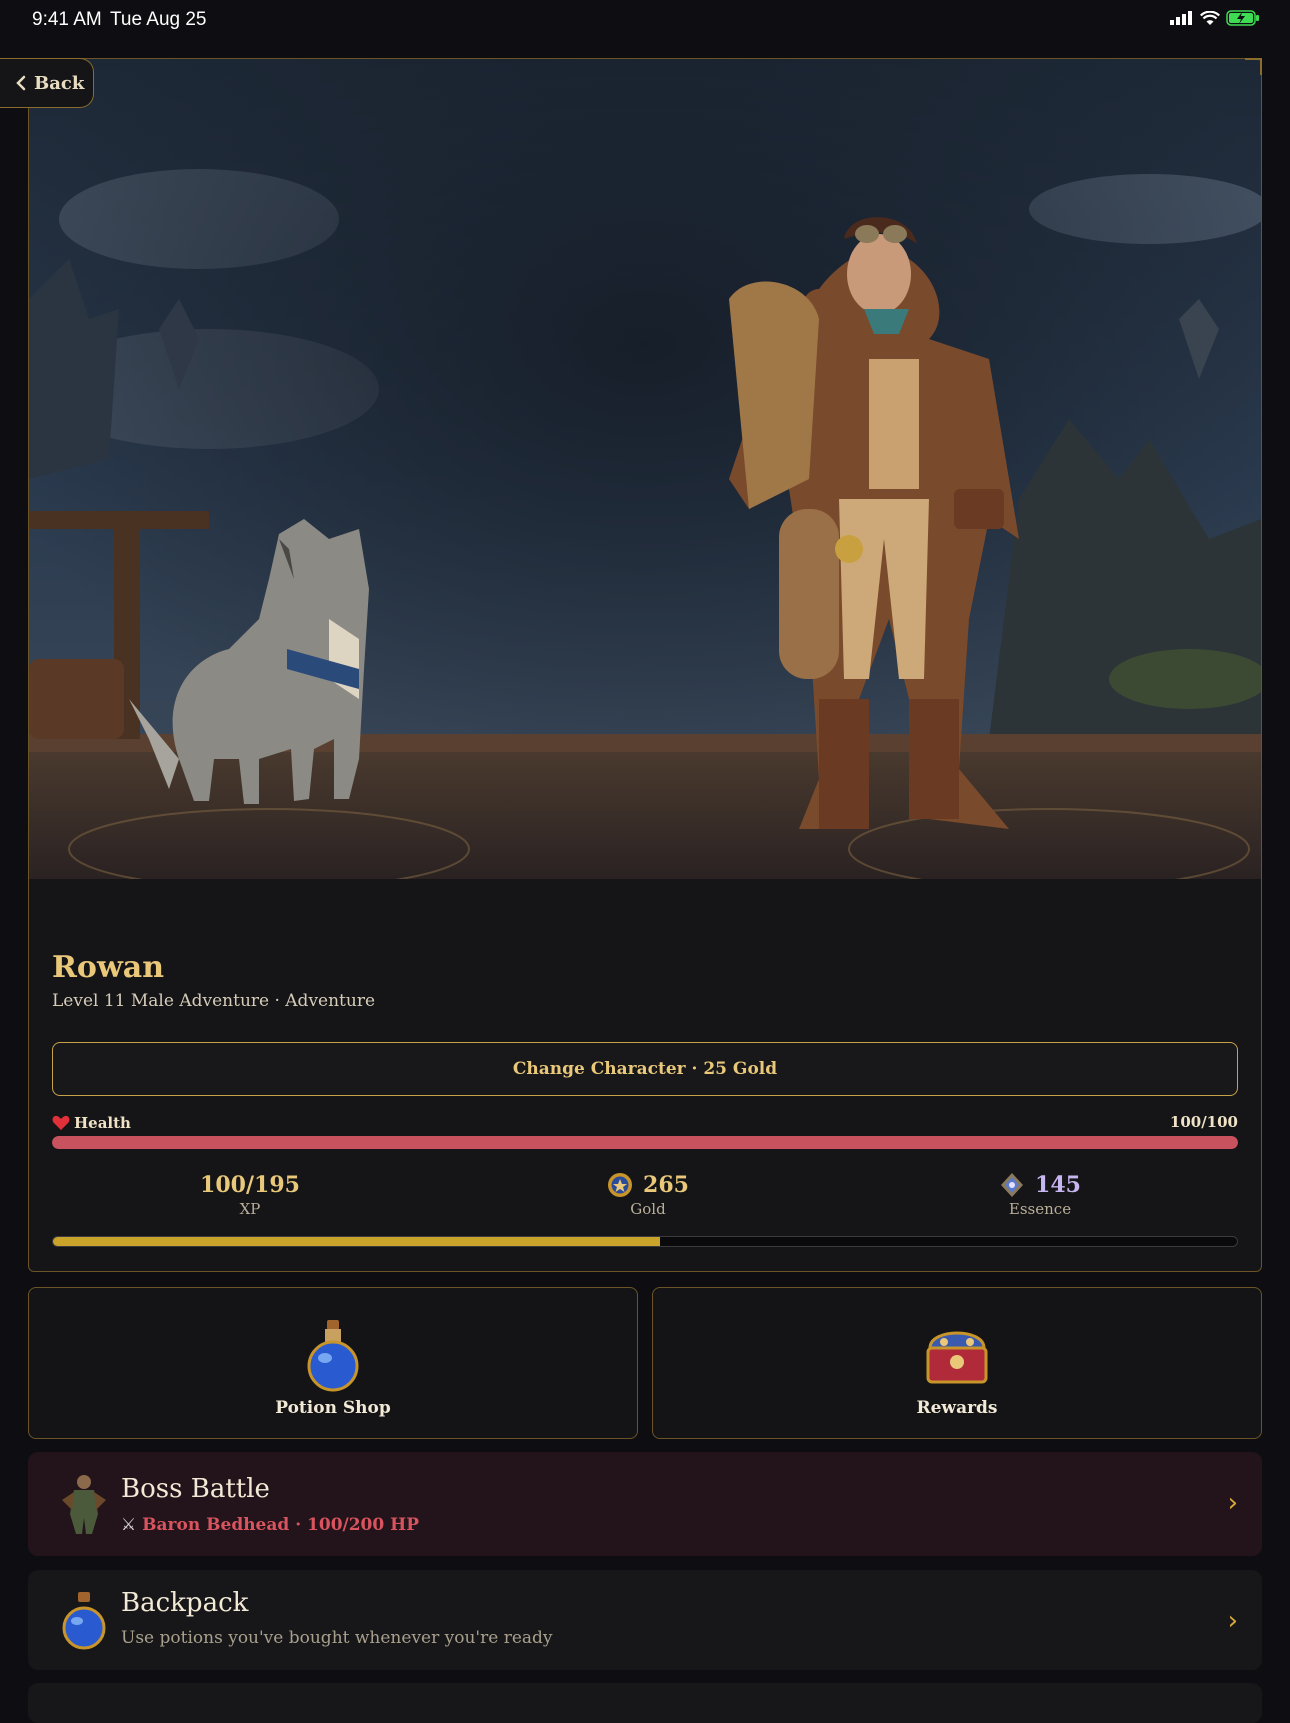  What do you see at coordinates (84, 1621) in the screenshot?
I see `backpack-potion-icon` at bounding box center [84, 1621].